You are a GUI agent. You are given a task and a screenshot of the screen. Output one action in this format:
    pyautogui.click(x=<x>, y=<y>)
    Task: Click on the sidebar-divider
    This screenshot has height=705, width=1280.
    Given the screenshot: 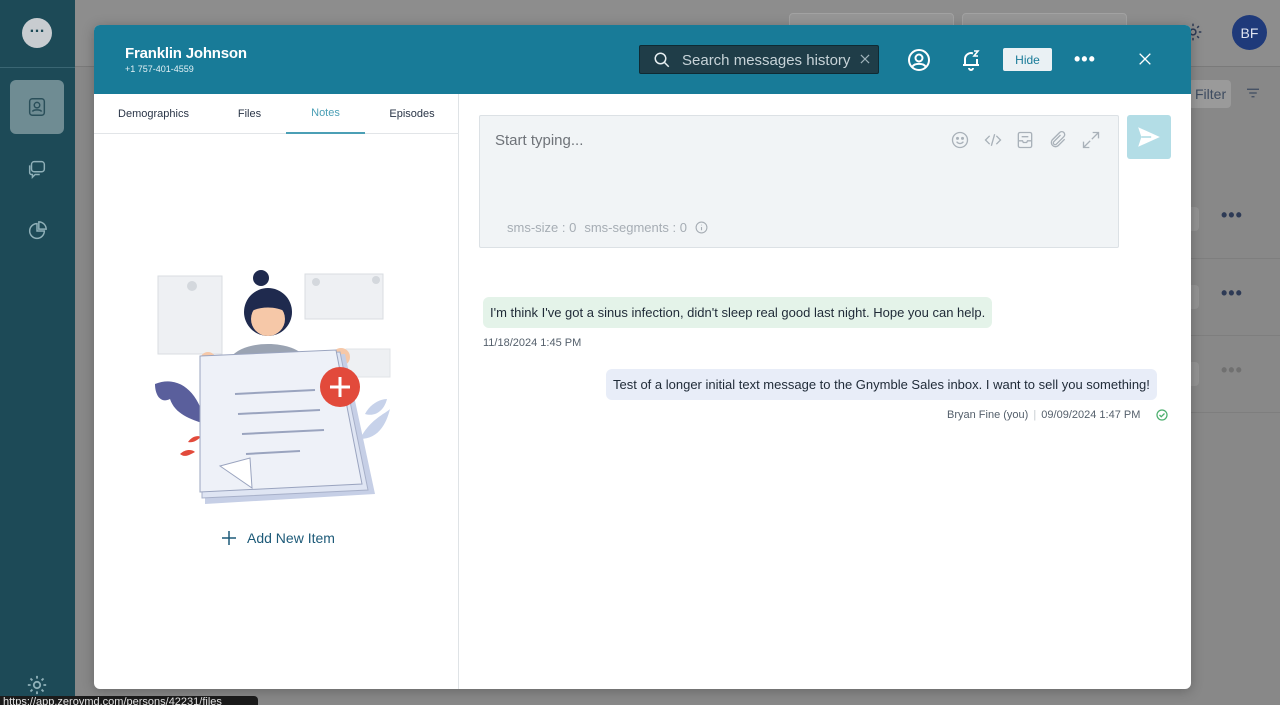 What is the action you would take?
    pyautogui.click(x=37, y=67)
    